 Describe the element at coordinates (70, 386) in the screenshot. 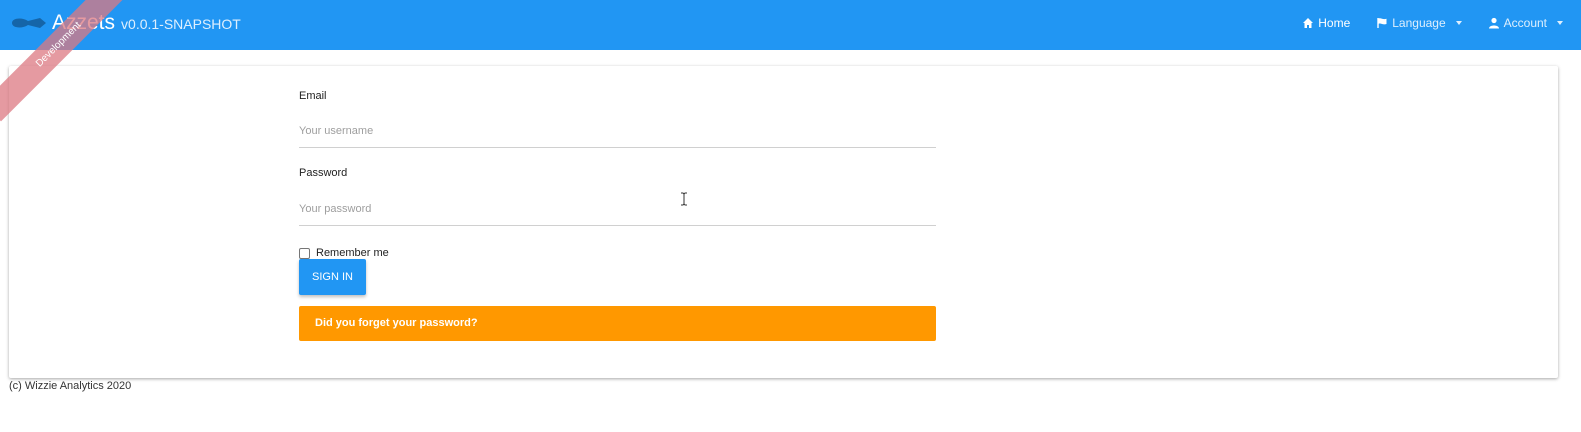

I see `footer-copyright: (c) Wizzie Analytics 2020` at that location.